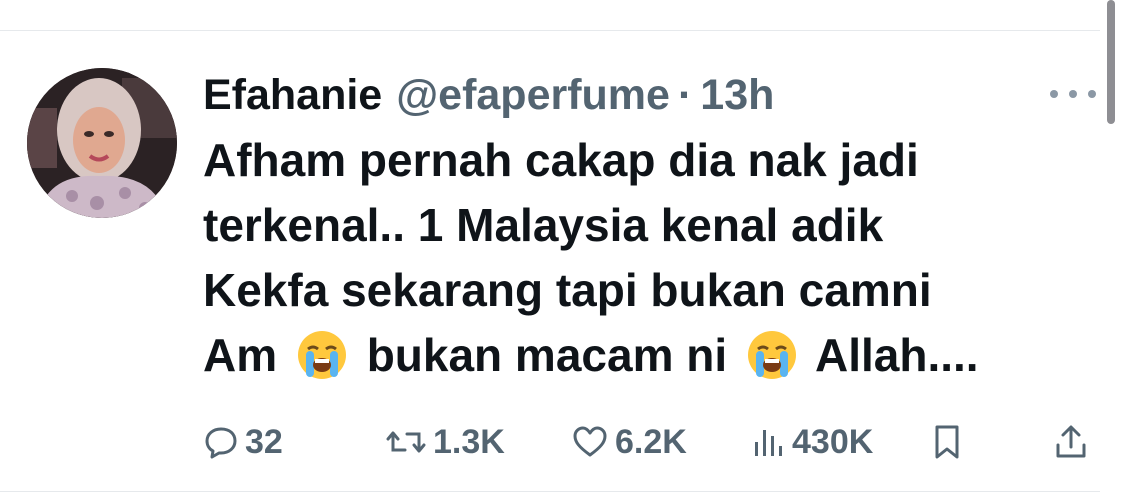  Describe the element at coordinates (1073, 94) in the screenshot. I see `more-icon` at that location.